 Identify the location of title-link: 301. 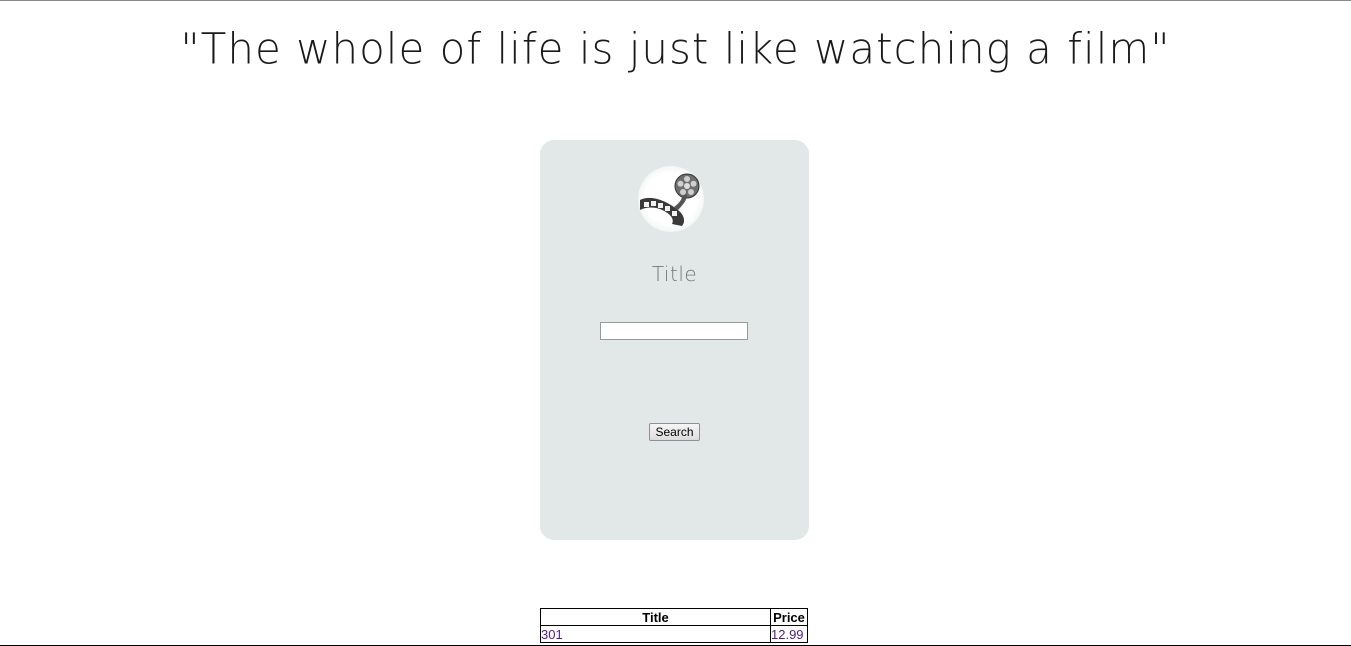
(552, 634).